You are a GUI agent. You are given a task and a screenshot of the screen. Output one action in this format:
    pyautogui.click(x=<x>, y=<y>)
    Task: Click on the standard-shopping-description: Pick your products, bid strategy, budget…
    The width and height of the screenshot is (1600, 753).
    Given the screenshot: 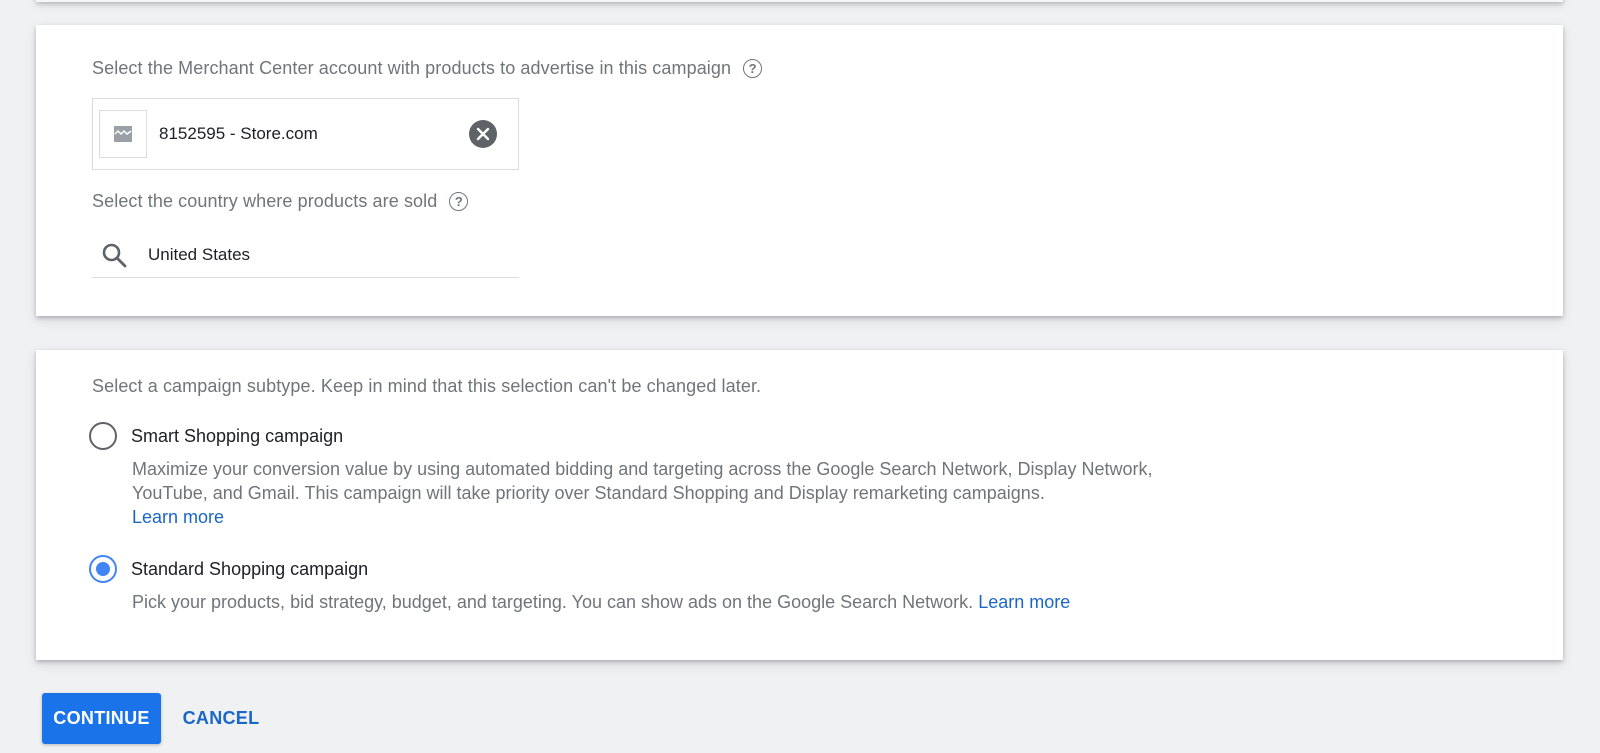 What is the action you would take?
    pyautogui.click(x=672, y=602)
    